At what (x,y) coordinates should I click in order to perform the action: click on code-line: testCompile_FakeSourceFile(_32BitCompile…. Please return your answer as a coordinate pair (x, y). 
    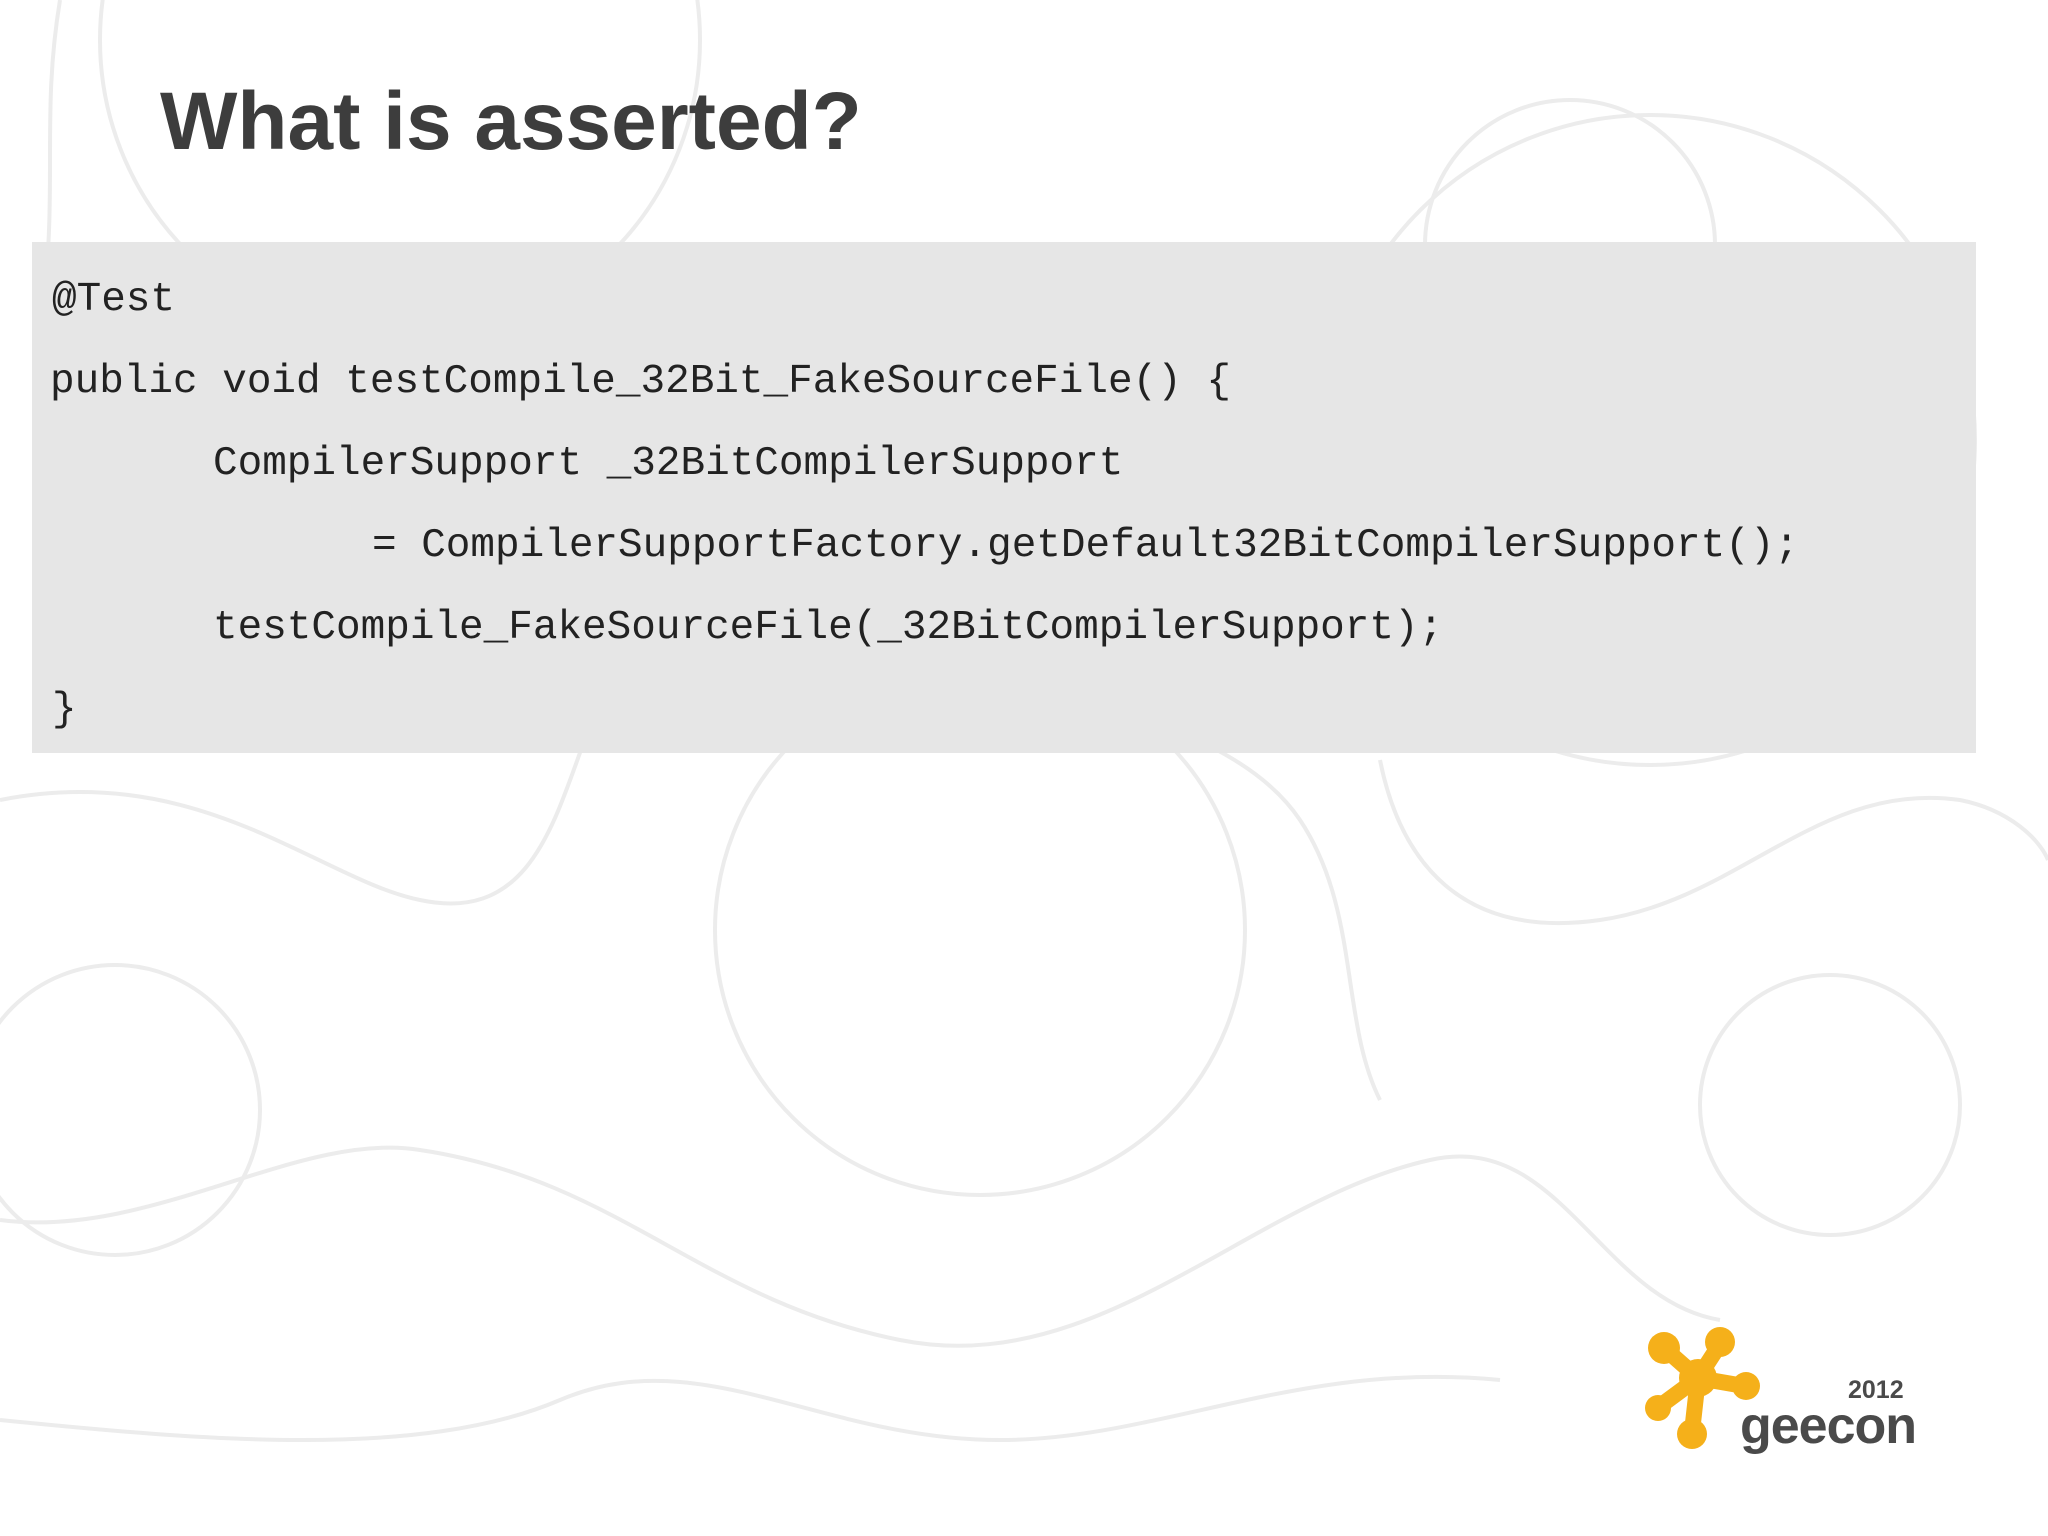
    Looking at the image, I should click on (828, 628).